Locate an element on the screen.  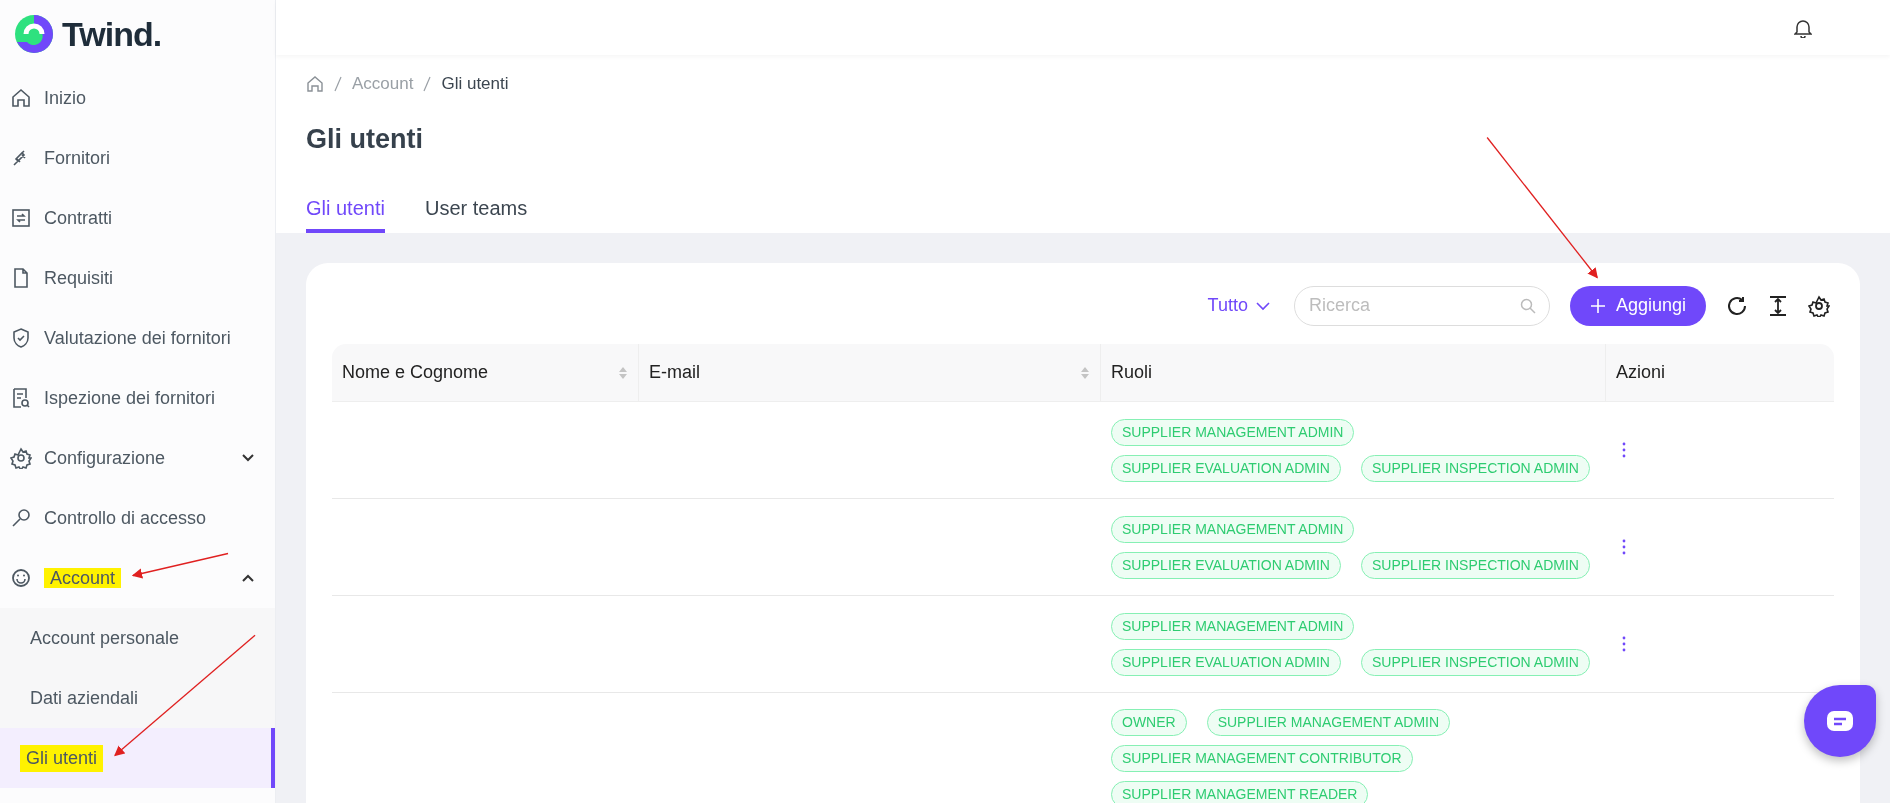
magnifier-icon is located at coordinates (21, 518).